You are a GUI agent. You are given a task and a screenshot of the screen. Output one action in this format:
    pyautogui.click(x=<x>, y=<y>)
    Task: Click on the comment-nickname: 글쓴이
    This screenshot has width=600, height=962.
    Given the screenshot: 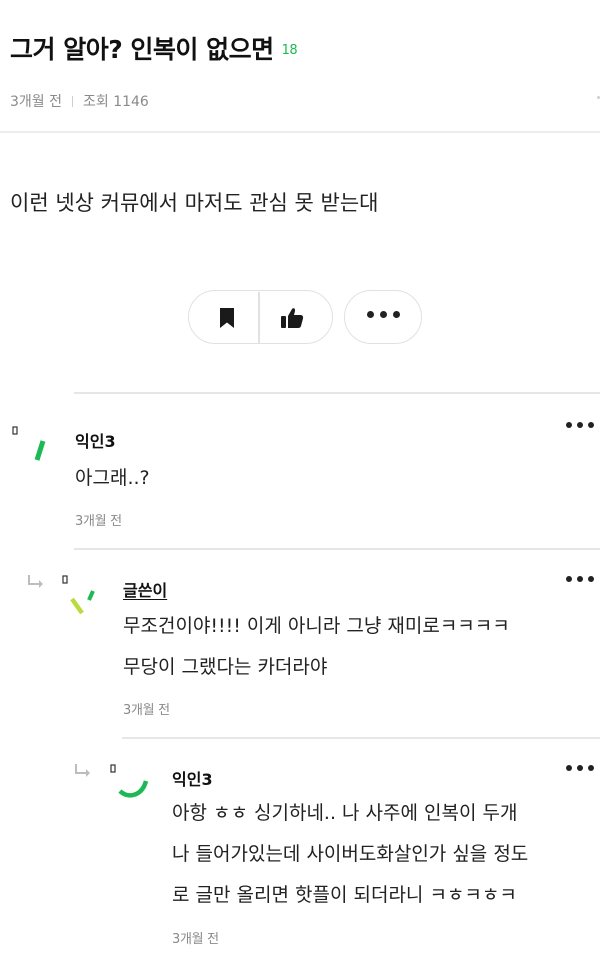 What is the action you would take?
    pyautogui.click(x=145, y=589)
    